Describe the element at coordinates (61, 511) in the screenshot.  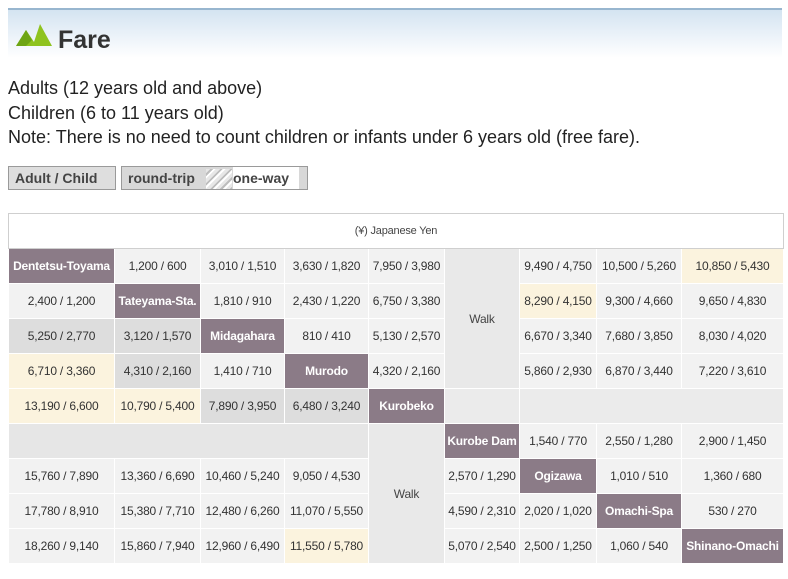
I see `fare-cell: 17,780 / 8,910` at that location.